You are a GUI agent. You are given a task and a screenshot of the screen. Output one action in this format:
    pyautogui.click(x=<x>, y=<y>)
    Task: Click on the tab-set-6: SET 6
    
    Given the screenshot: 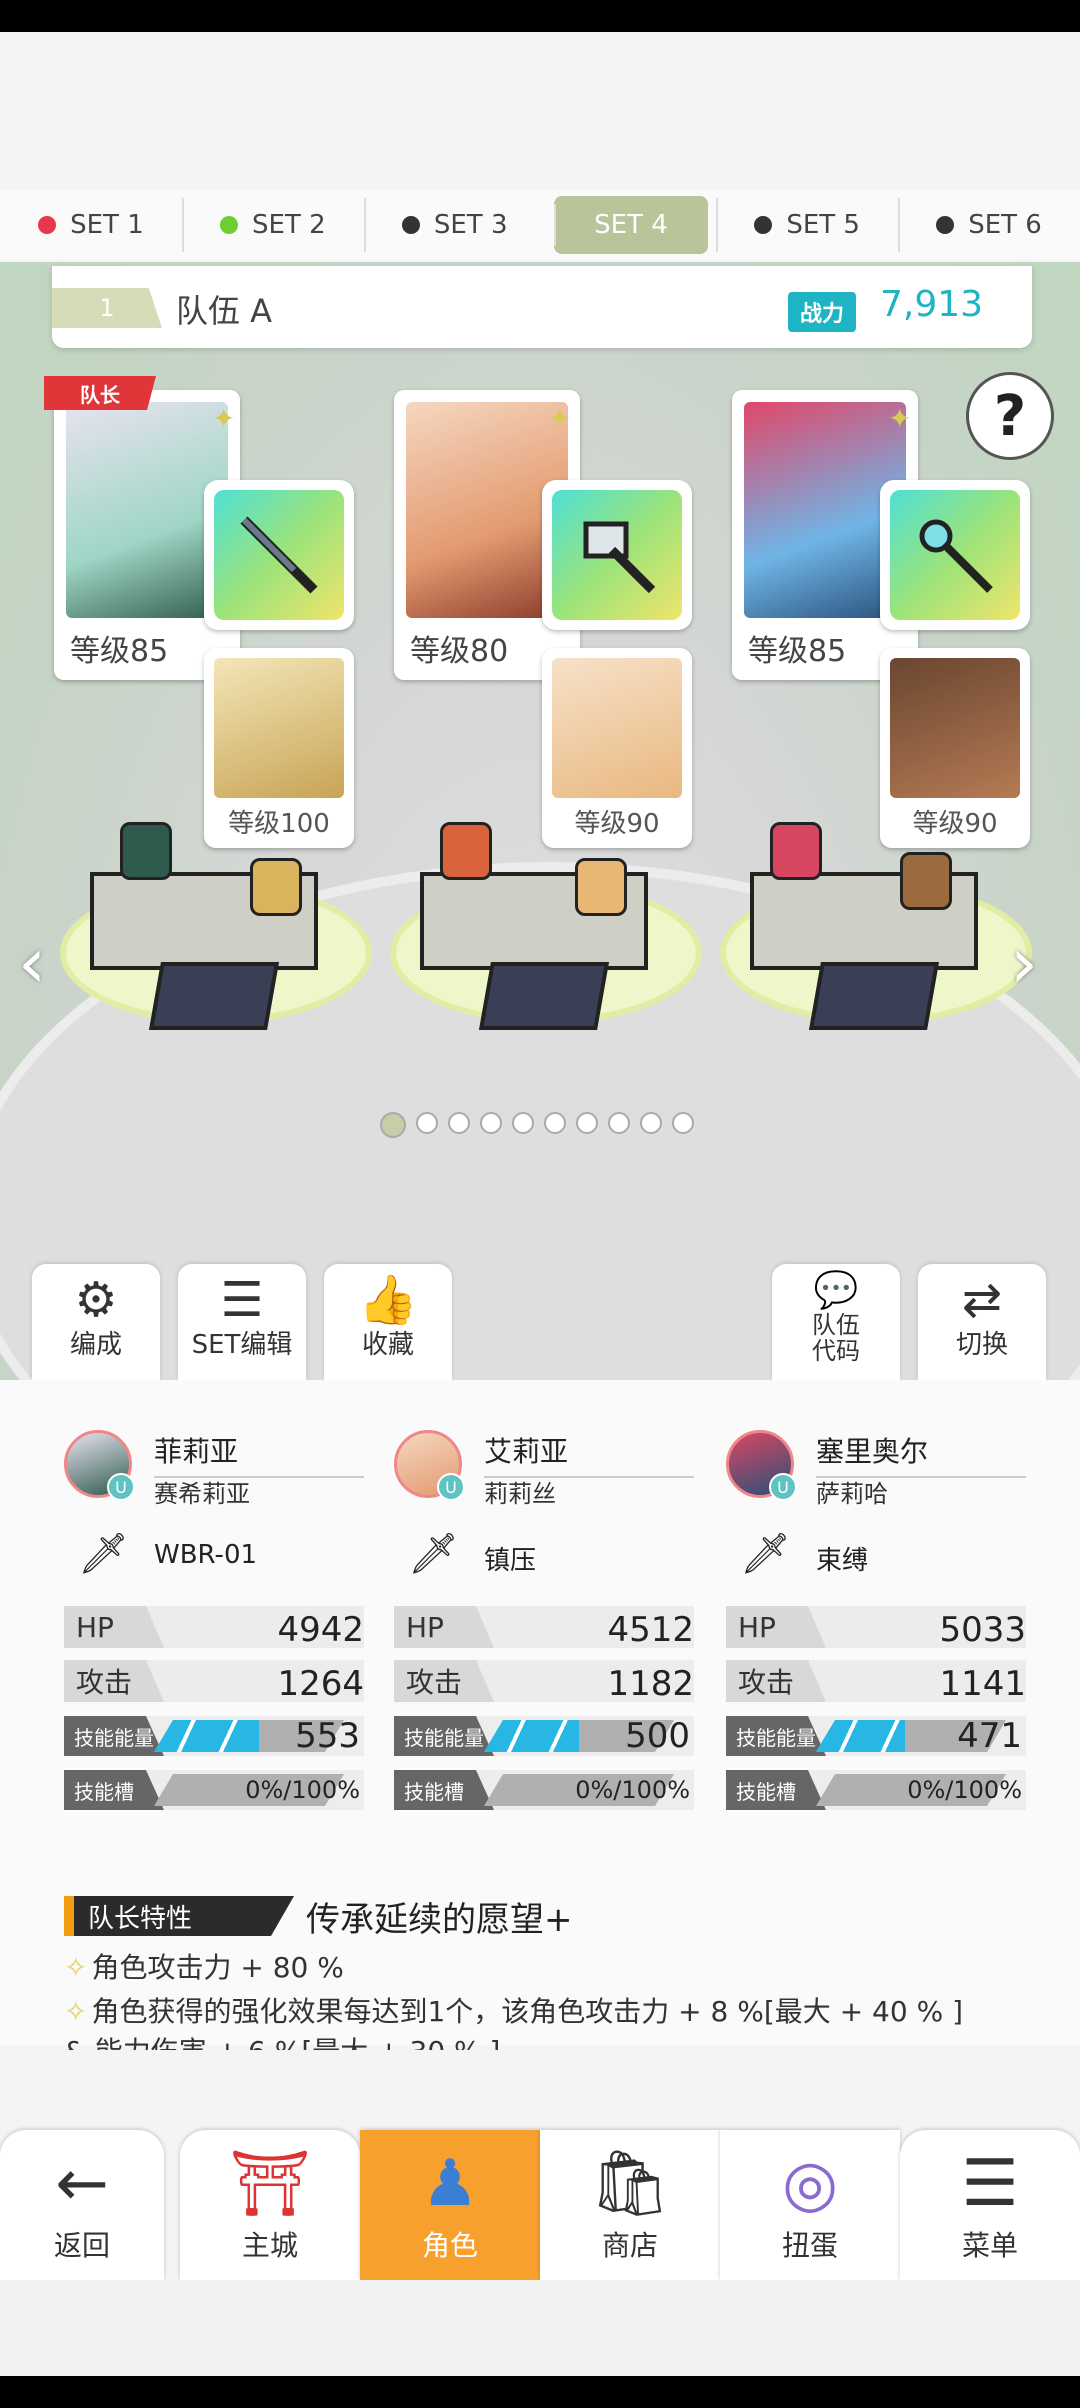 What is the action you would take?
    pyautogui.click(x=989, y=225)
    